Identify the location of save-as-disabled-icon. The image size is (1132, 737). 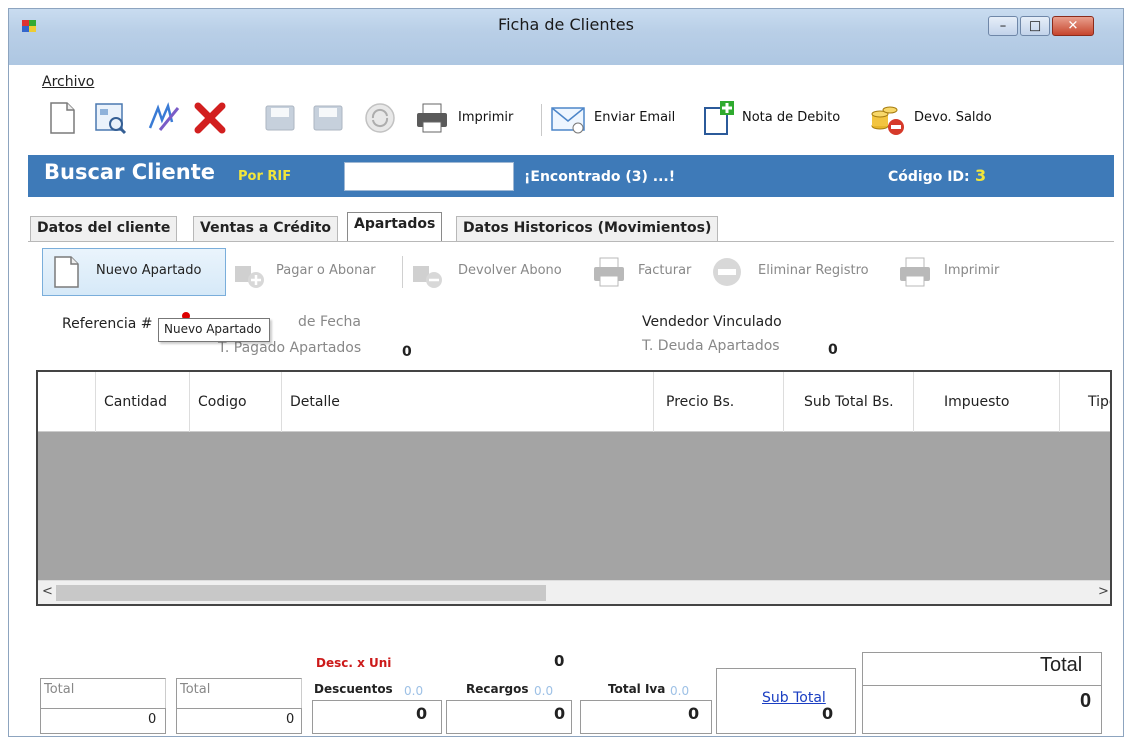
(328, 118).